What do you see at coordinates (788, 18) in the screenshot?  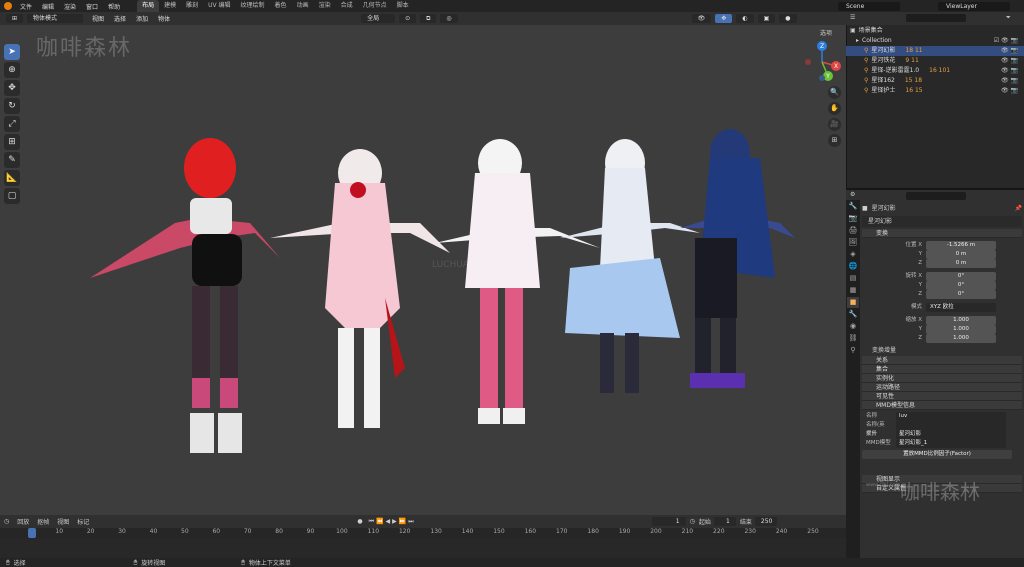 I see `shading-solid-icon: ●` at bounding box center [788, 18].